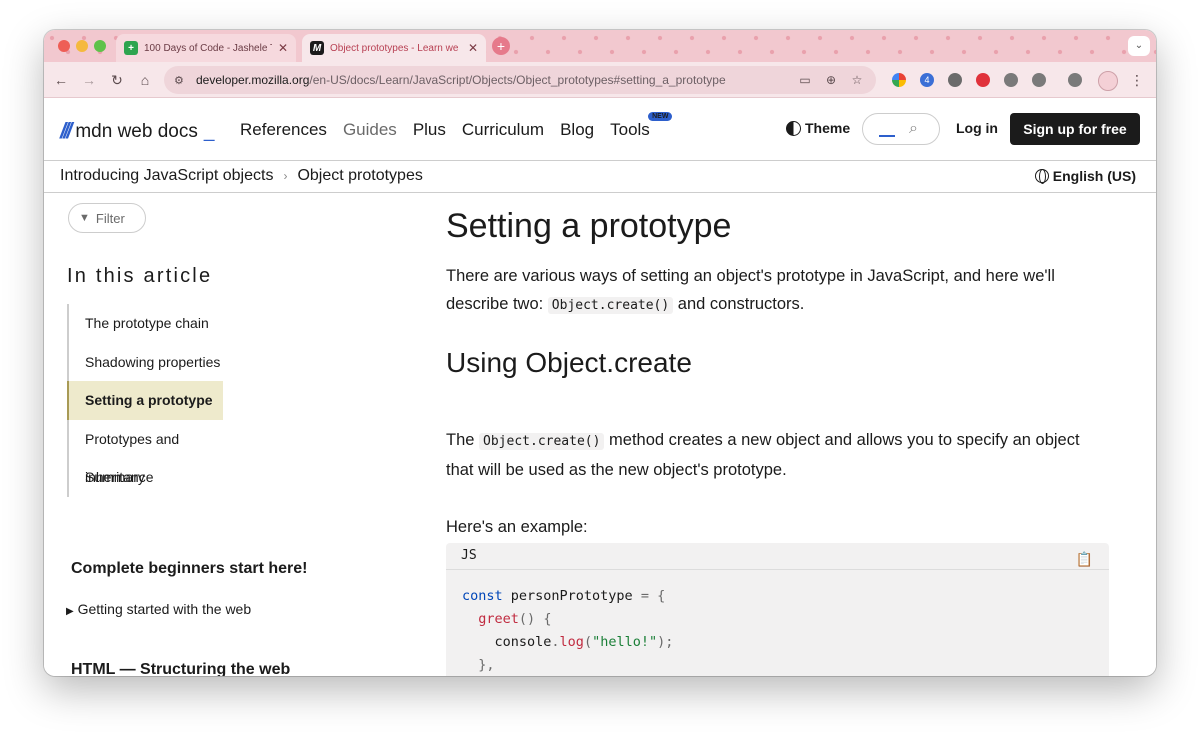 This screenshot has width=1200, height=735. What do you see at coordinates (569, 362) in the screenshot?
I see `section-heading: Using Object.create` at bounding box center [569, 362].